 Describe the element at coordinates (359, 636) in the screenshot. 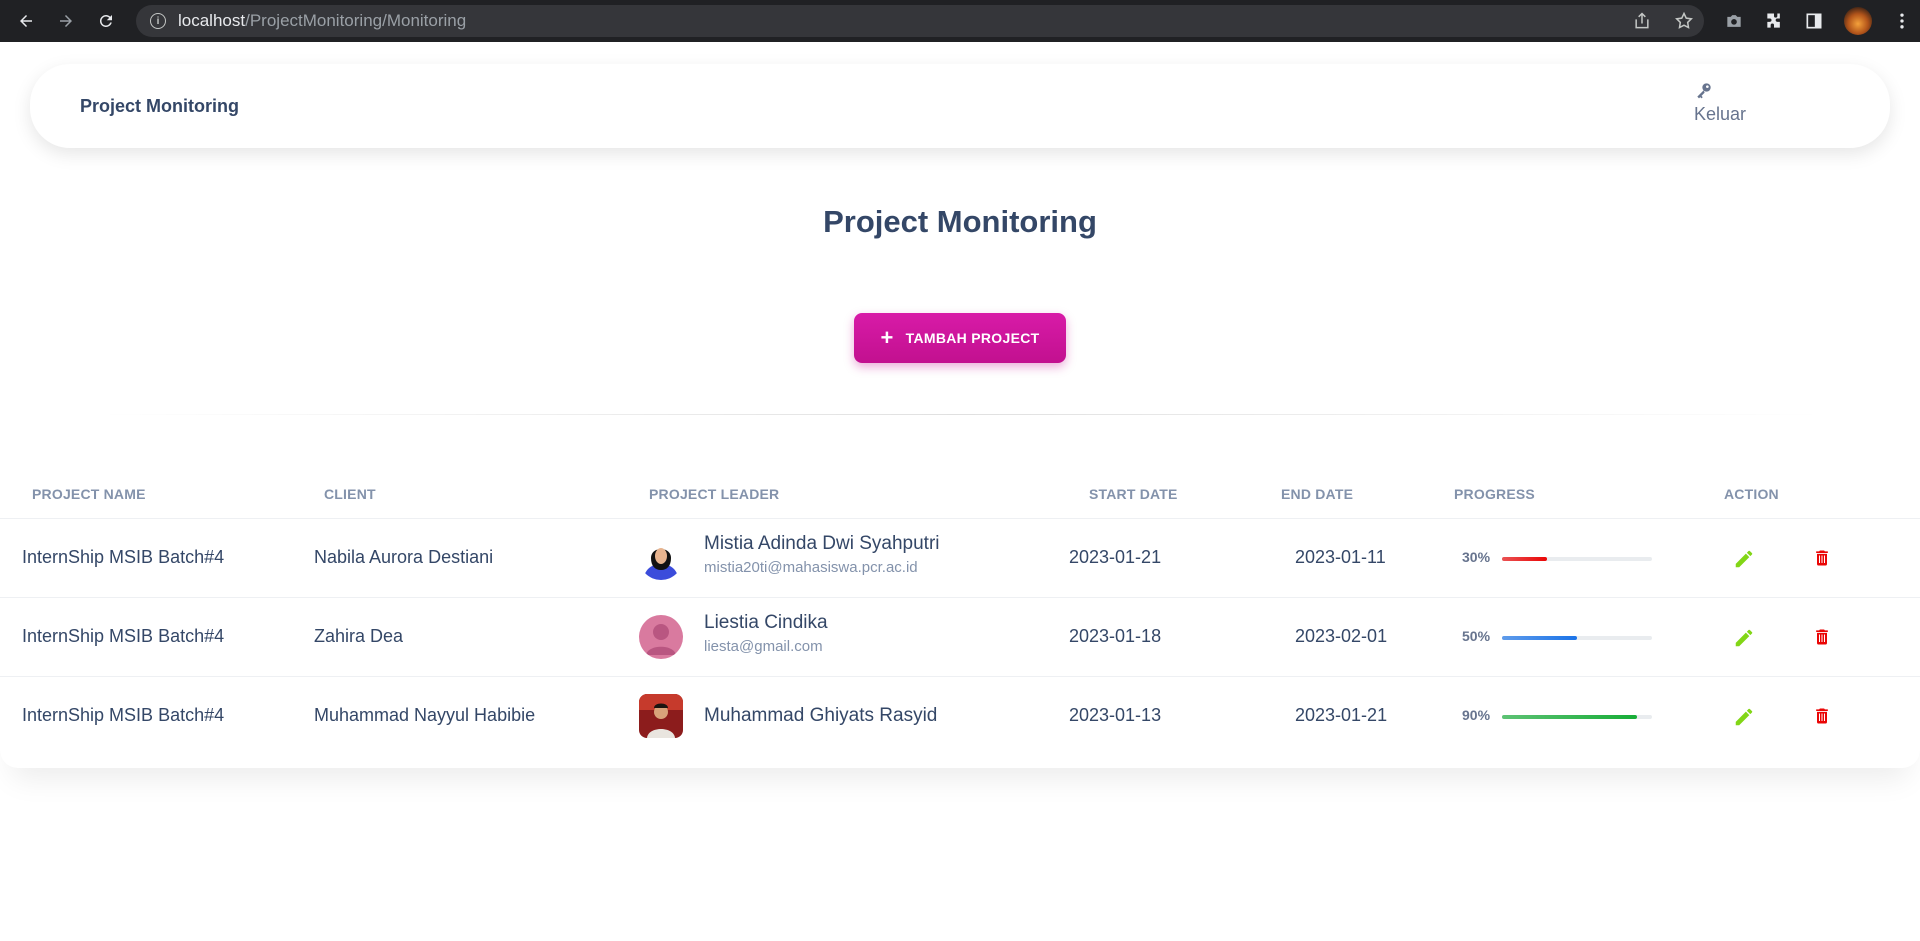

I see `client-name: Zahira Dea` at that location.